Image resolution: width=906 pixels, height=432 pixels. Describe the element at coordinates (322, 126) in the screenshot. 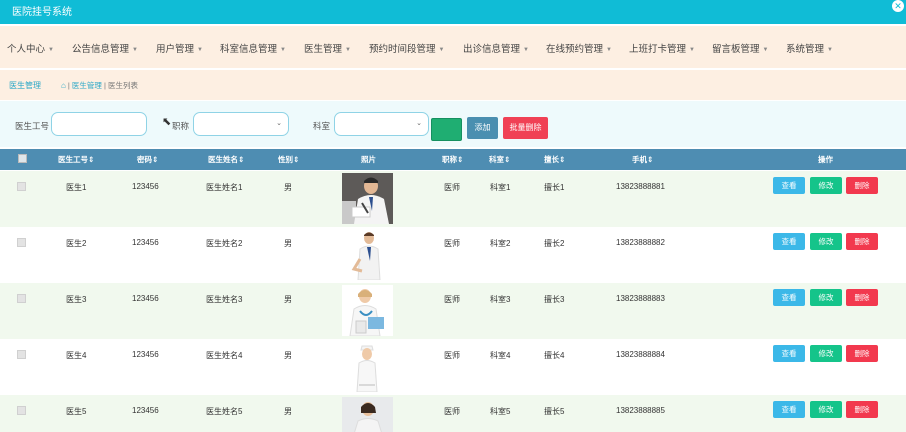

I see `dept-label: 科室` at that location.